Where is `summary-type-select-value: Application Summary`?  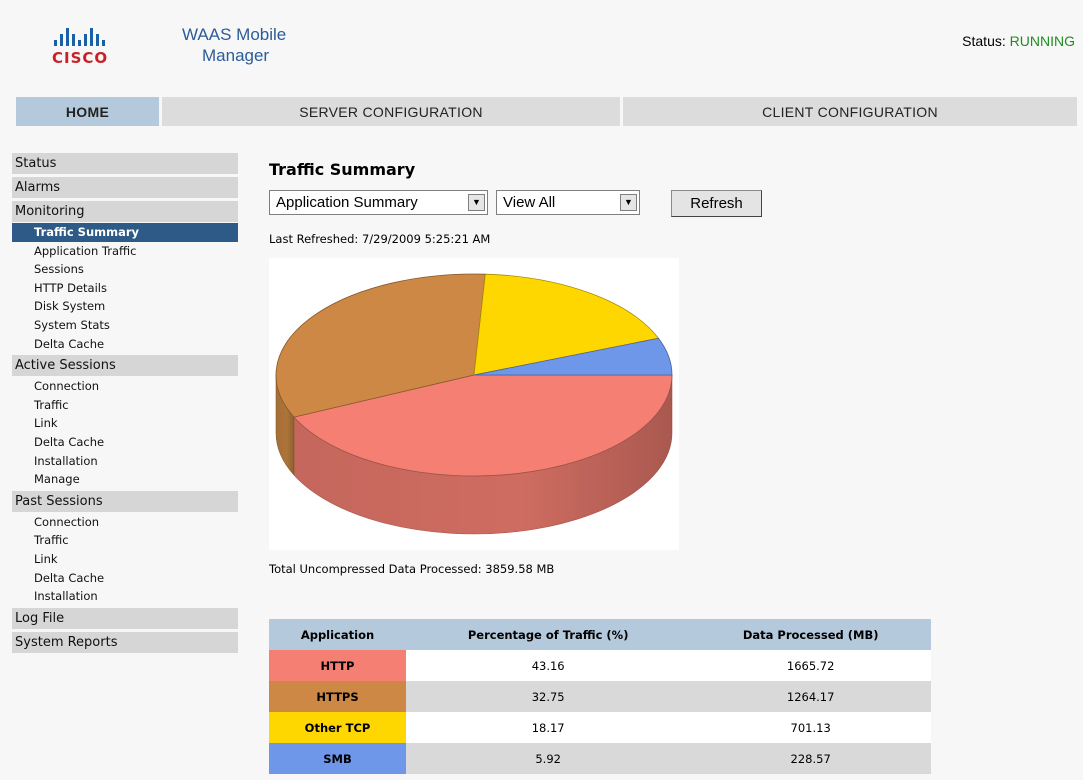
summary-type-select-value: Application Summary is located at coordinates (347, 202).